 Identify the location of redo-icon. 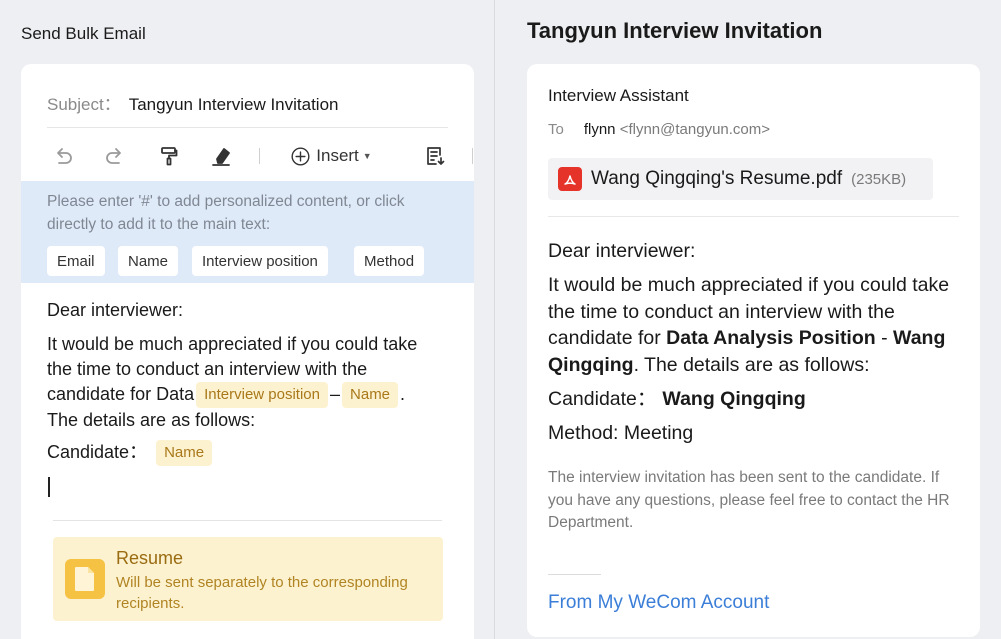
(113, 156).